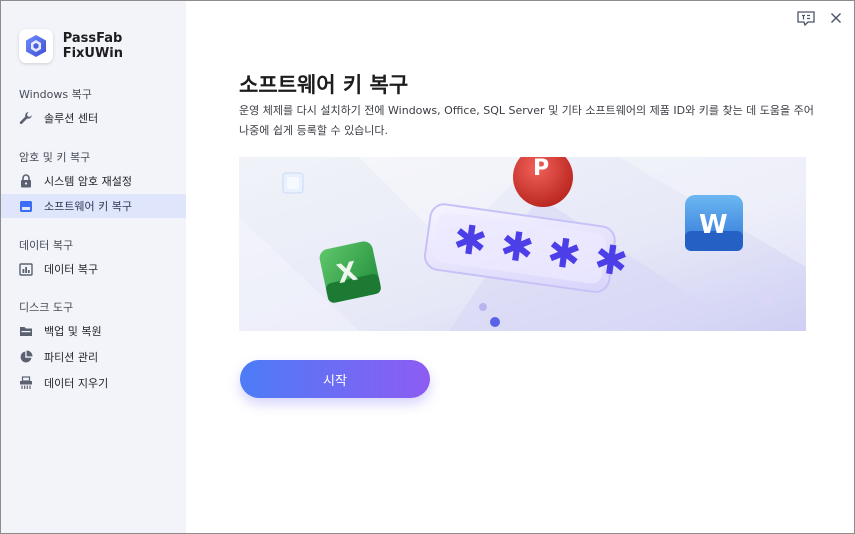 The width and height of the screenshot is (855, 534). What do you see at coordinates (76, 383) in the screenshot?
I see `sidebar-item-label: 데이터 지우기` at bounding box center [76, 383].